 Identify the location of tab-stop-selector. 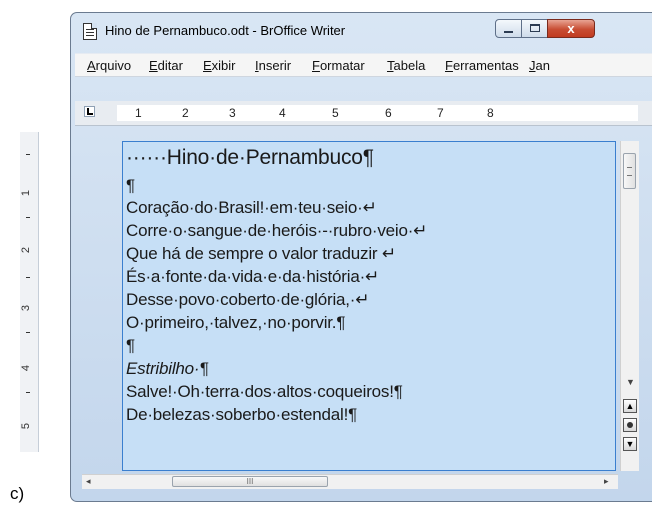
(89, 111).